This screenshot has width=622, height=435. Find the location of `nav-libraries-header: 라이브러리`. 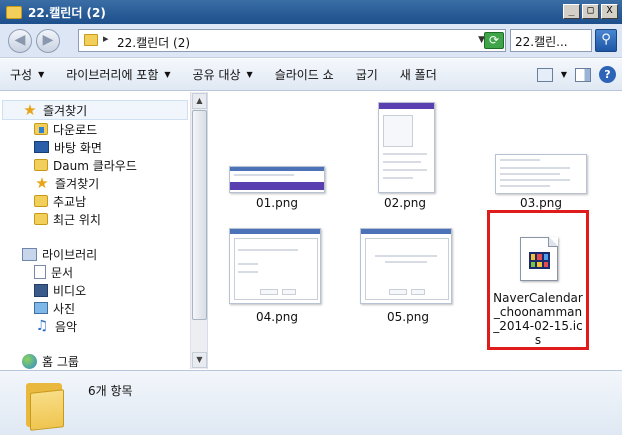

nav-libraries-header: 라이브러리 is located at coordinates (59, 254).